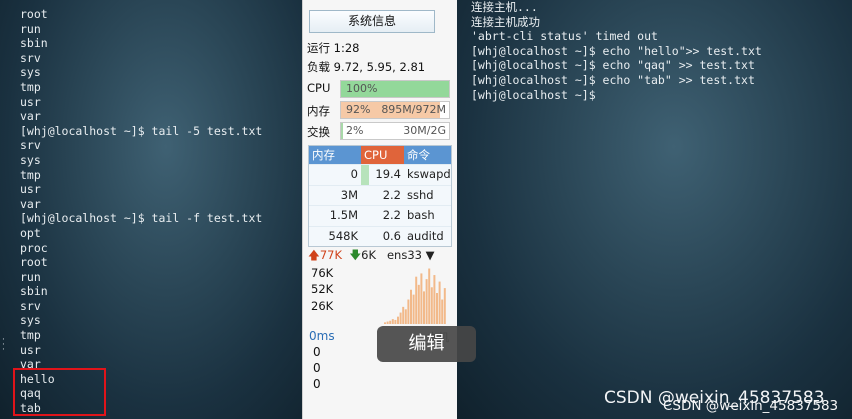 Image resolution: width=852 pixels, height=419 pixels. What do you see at coordinates (421, 215) in the screenshot?
I see `process-command: bash` at bounding box center [421, 215].